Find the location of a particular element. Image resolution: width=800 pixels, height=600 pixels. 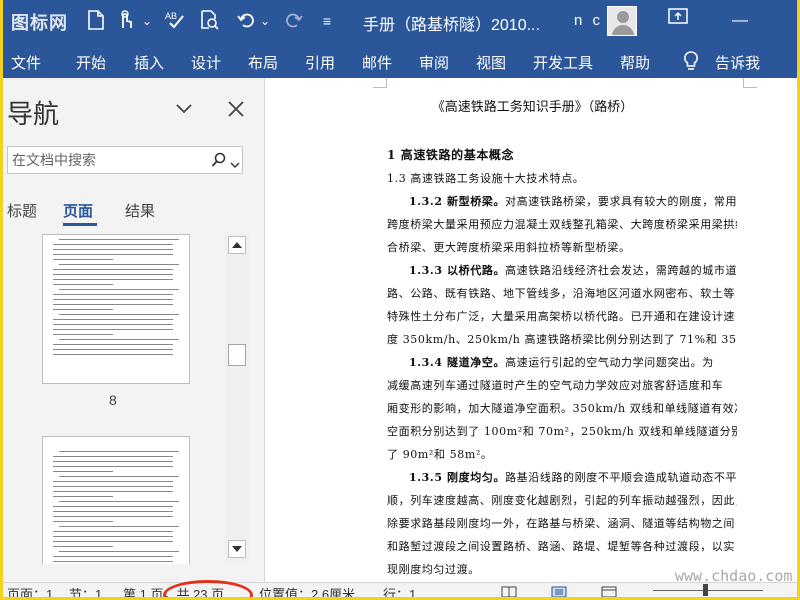

tab-developer: 开发工具 is located at coordinates (563, 62).